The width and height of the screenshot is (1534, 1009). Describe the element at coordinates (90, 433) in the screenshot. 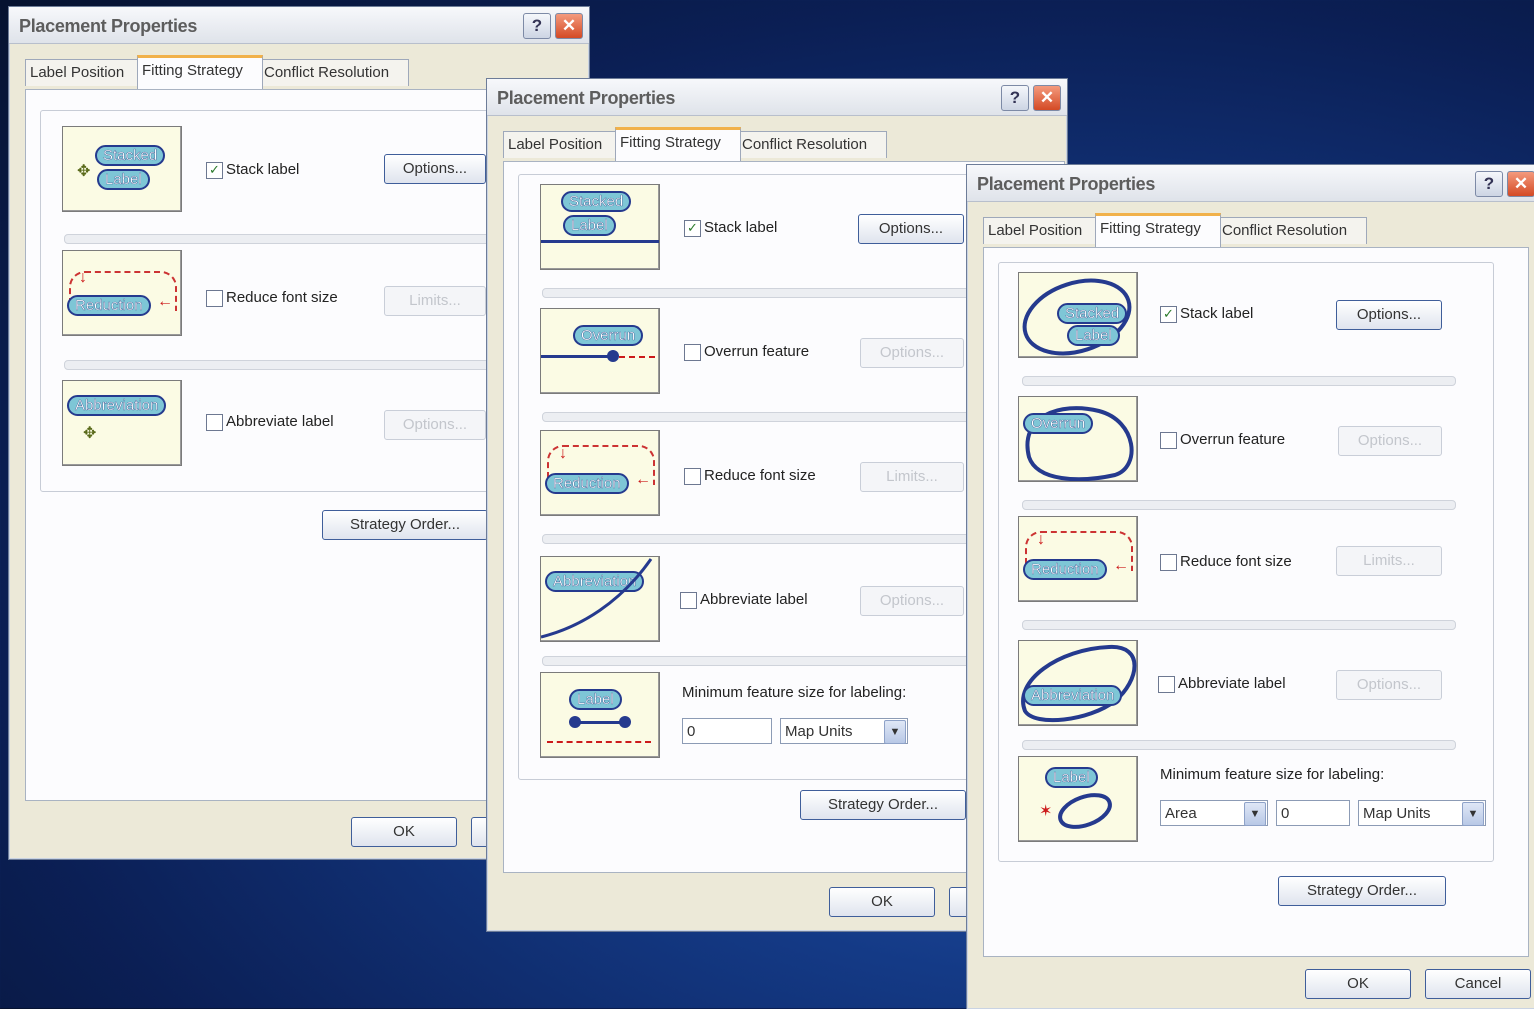

I see `point-feature-icon: ✥` at that location.